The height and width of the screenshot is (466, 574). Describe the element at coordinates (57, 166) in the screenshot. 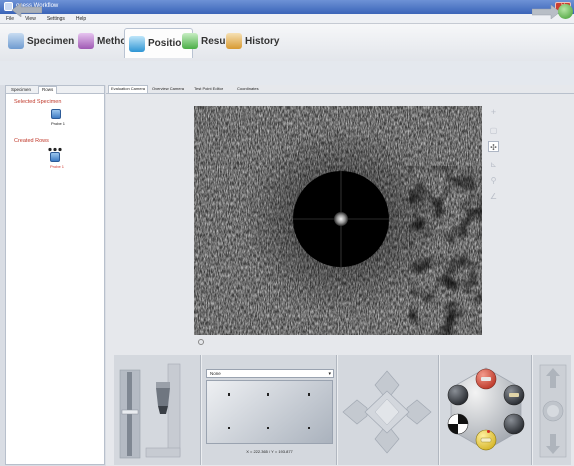

I see `created-row-label: Probe 1` at that location.